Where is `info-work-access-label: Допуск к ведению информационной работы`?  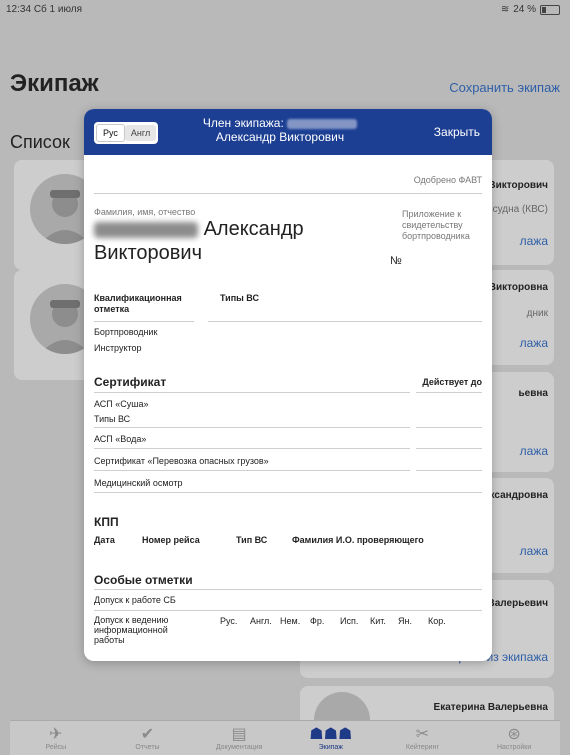
info-work-access-label: Допуск к ведению информационной работы is located at coordinates (131, 630).